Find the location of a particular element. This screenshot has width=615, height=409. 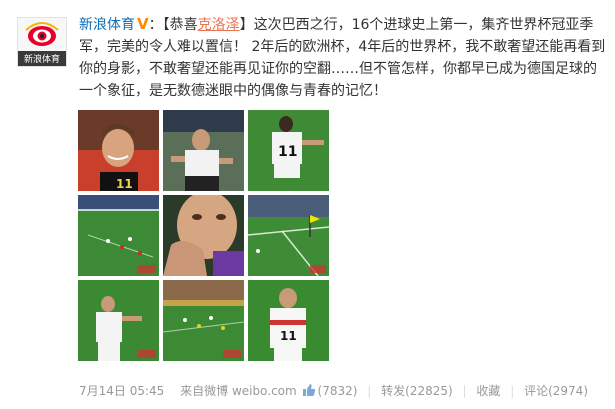

author-avatar: 新浪体育 is located at coordinates (42, 42).